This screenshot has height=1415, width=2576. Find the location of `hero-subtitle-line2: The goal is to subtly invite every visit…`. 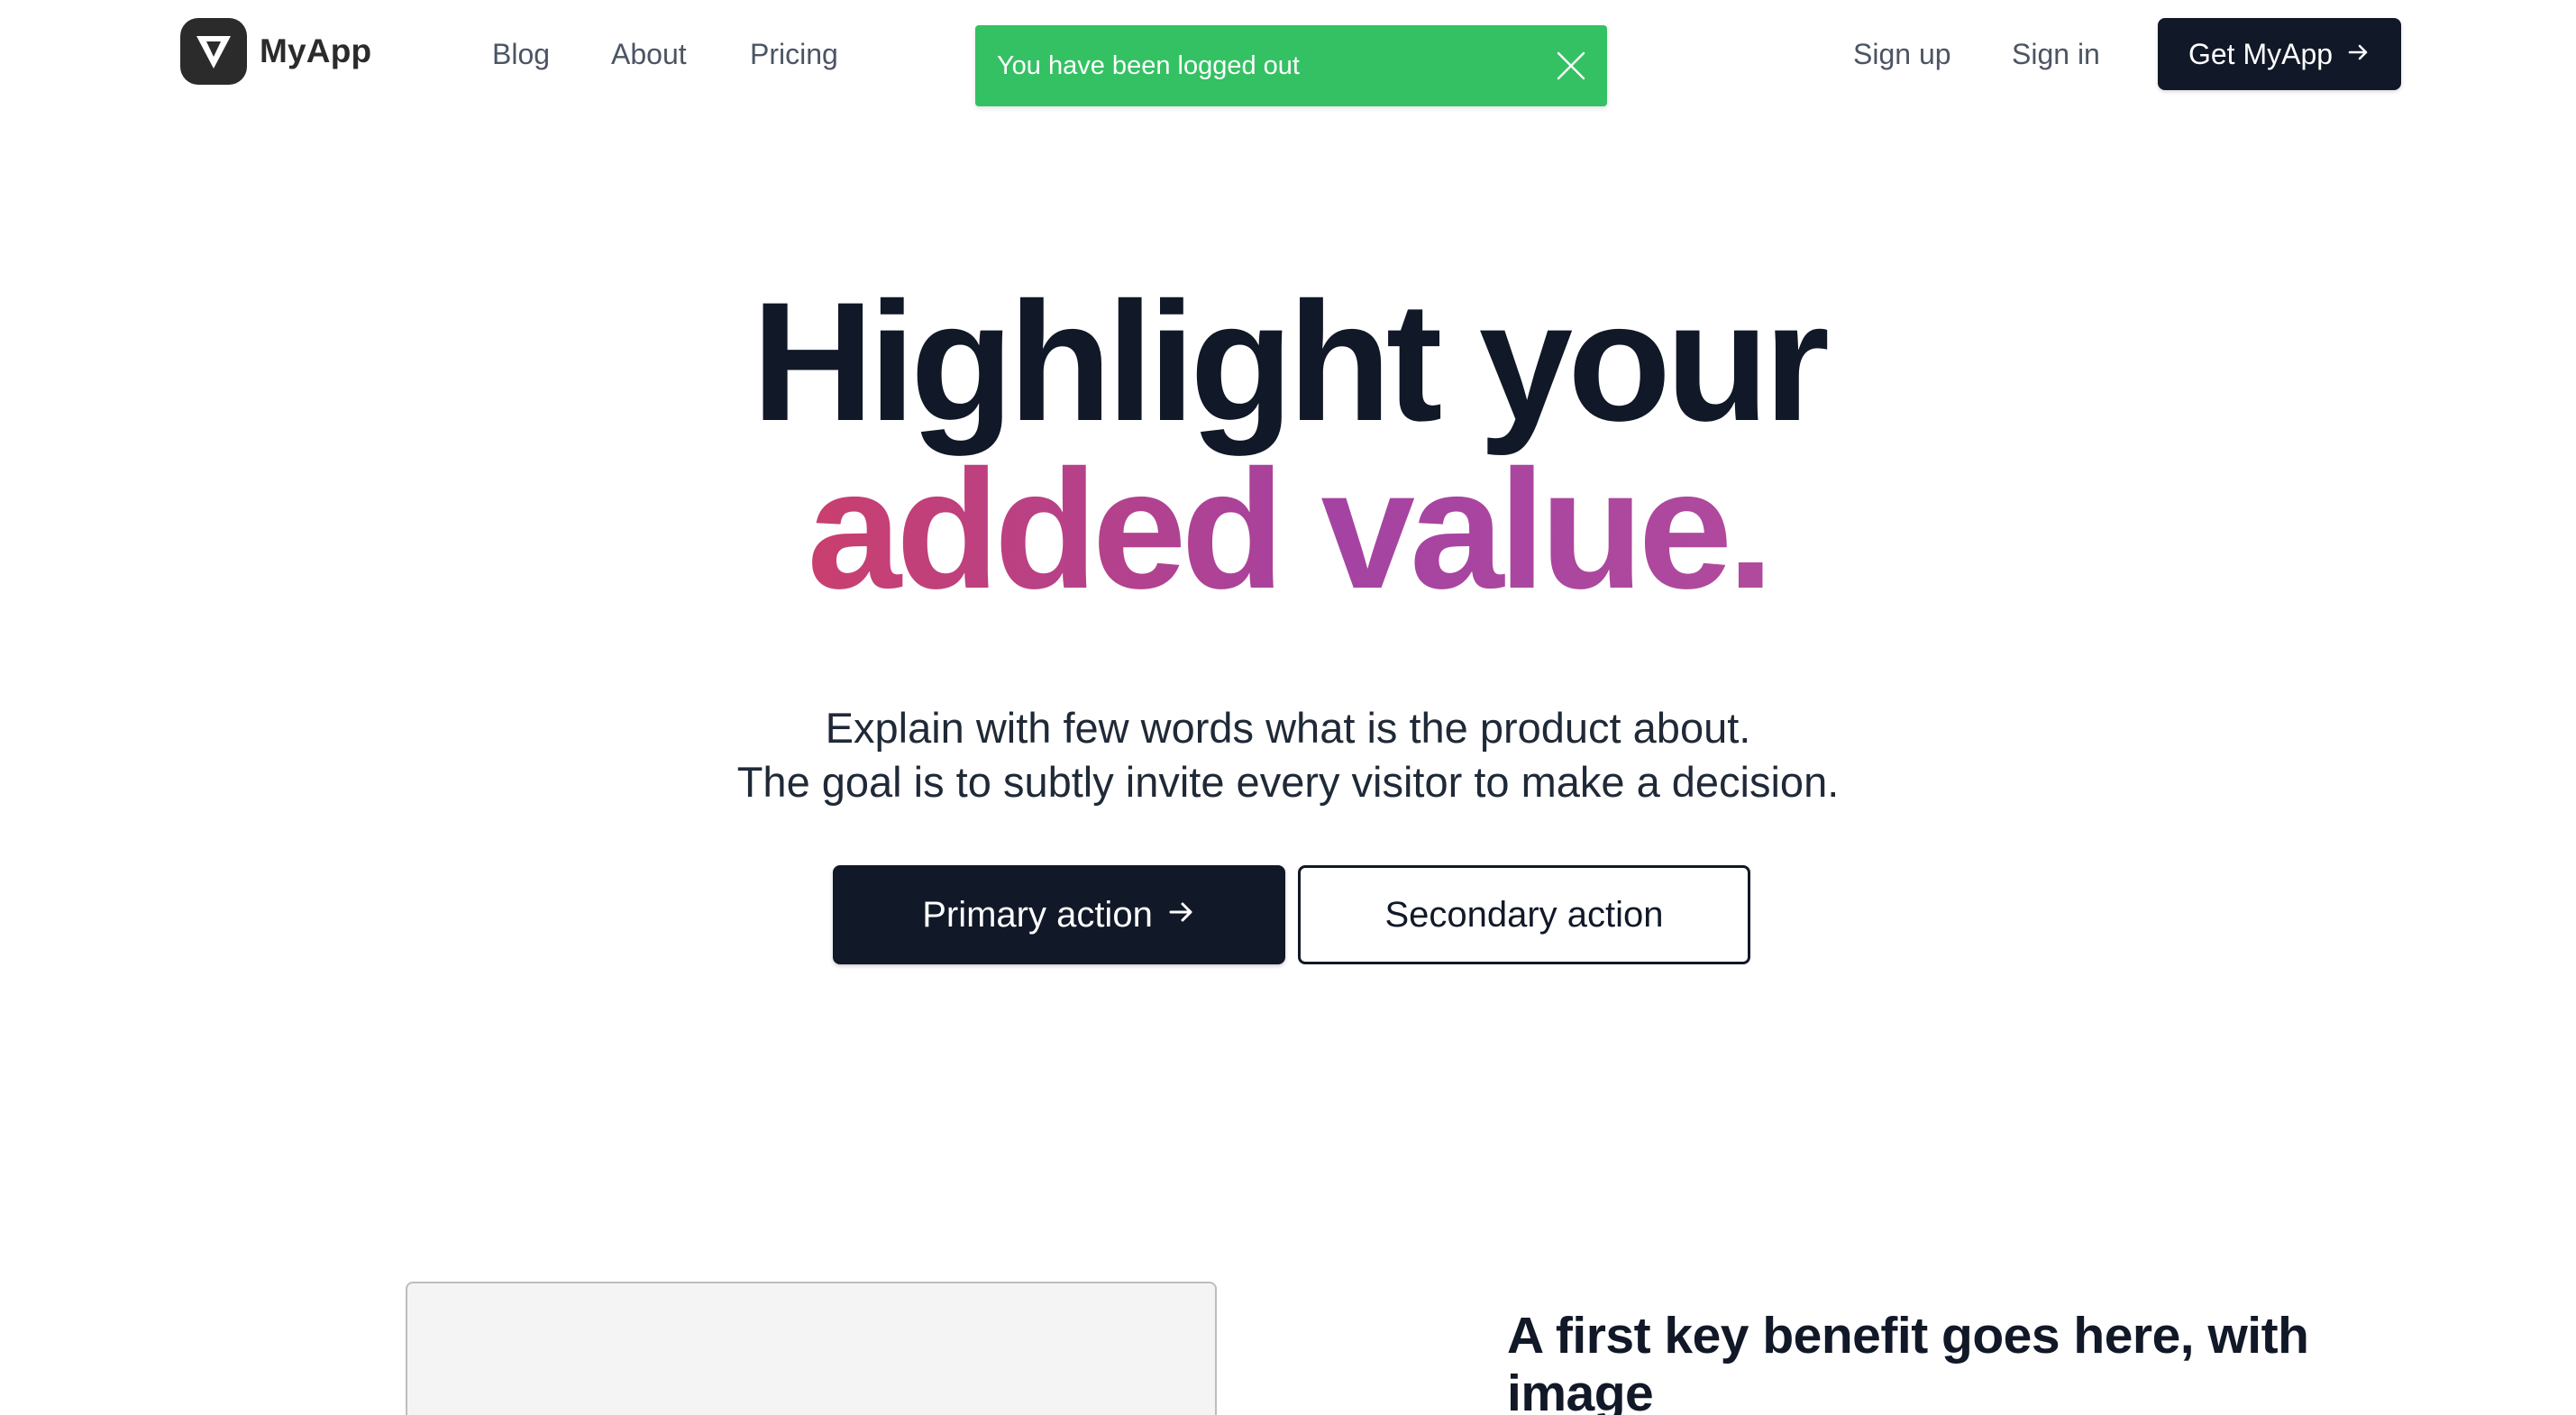

hero-subtitle-line2: The goal is to subtly invite every visit… is located at coordinates (1288, 782).